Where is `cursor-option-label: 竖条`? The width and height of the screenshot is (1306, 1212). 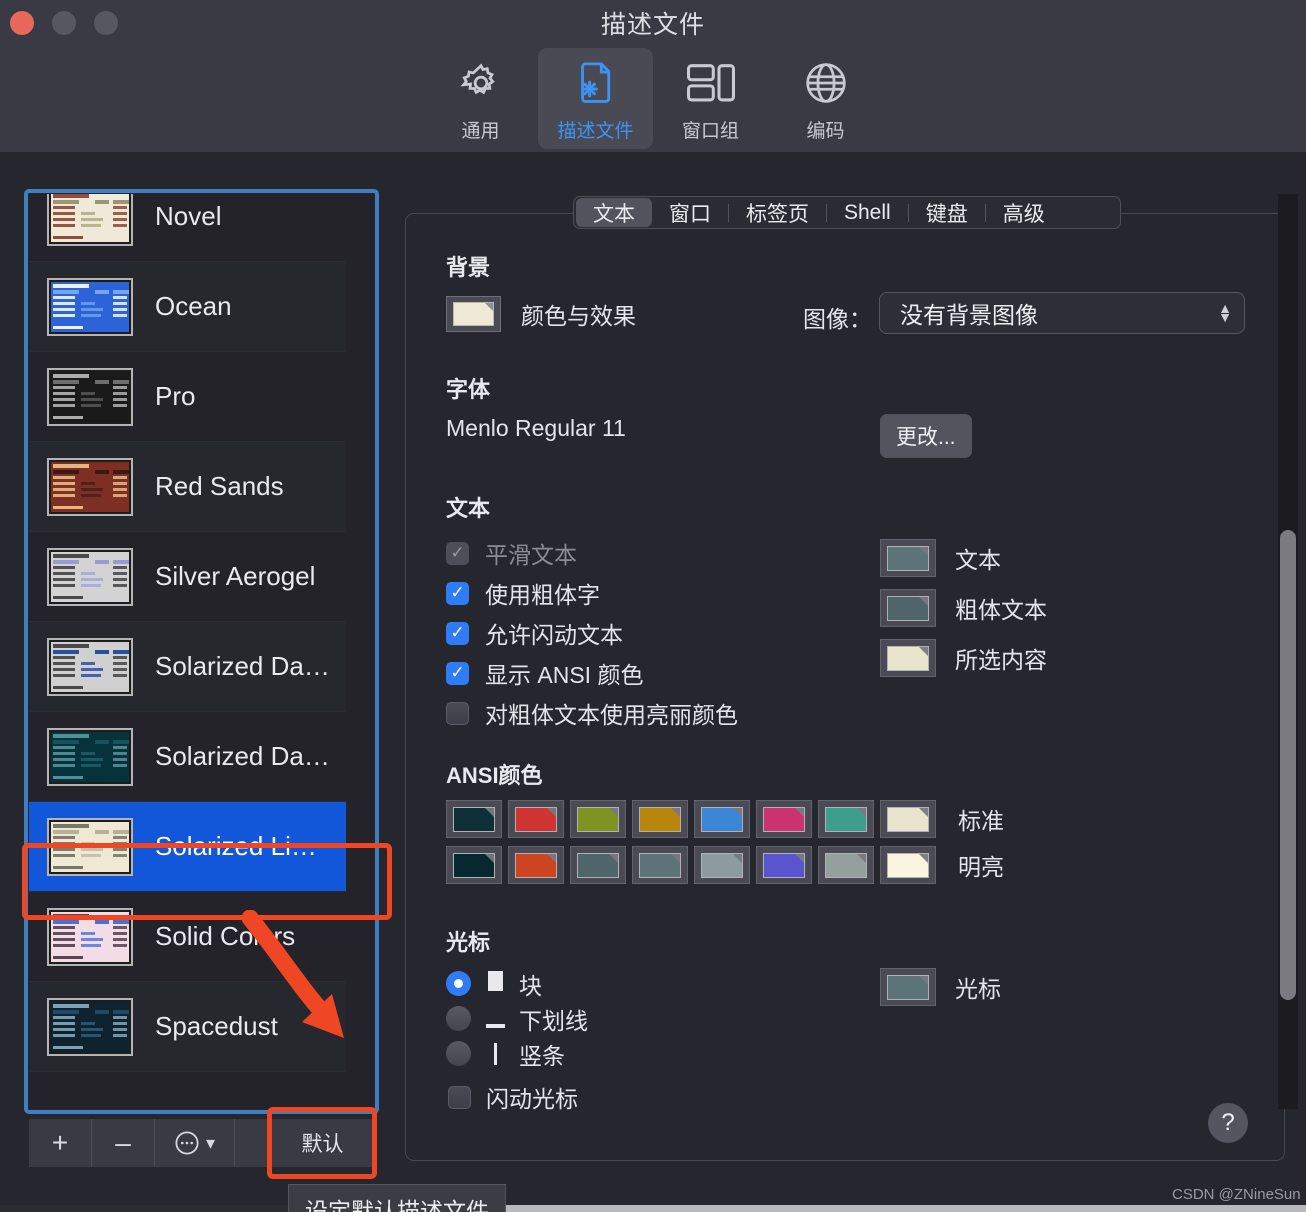
cursor-option-label: 竖条 is located at coordinates (542, 1055).